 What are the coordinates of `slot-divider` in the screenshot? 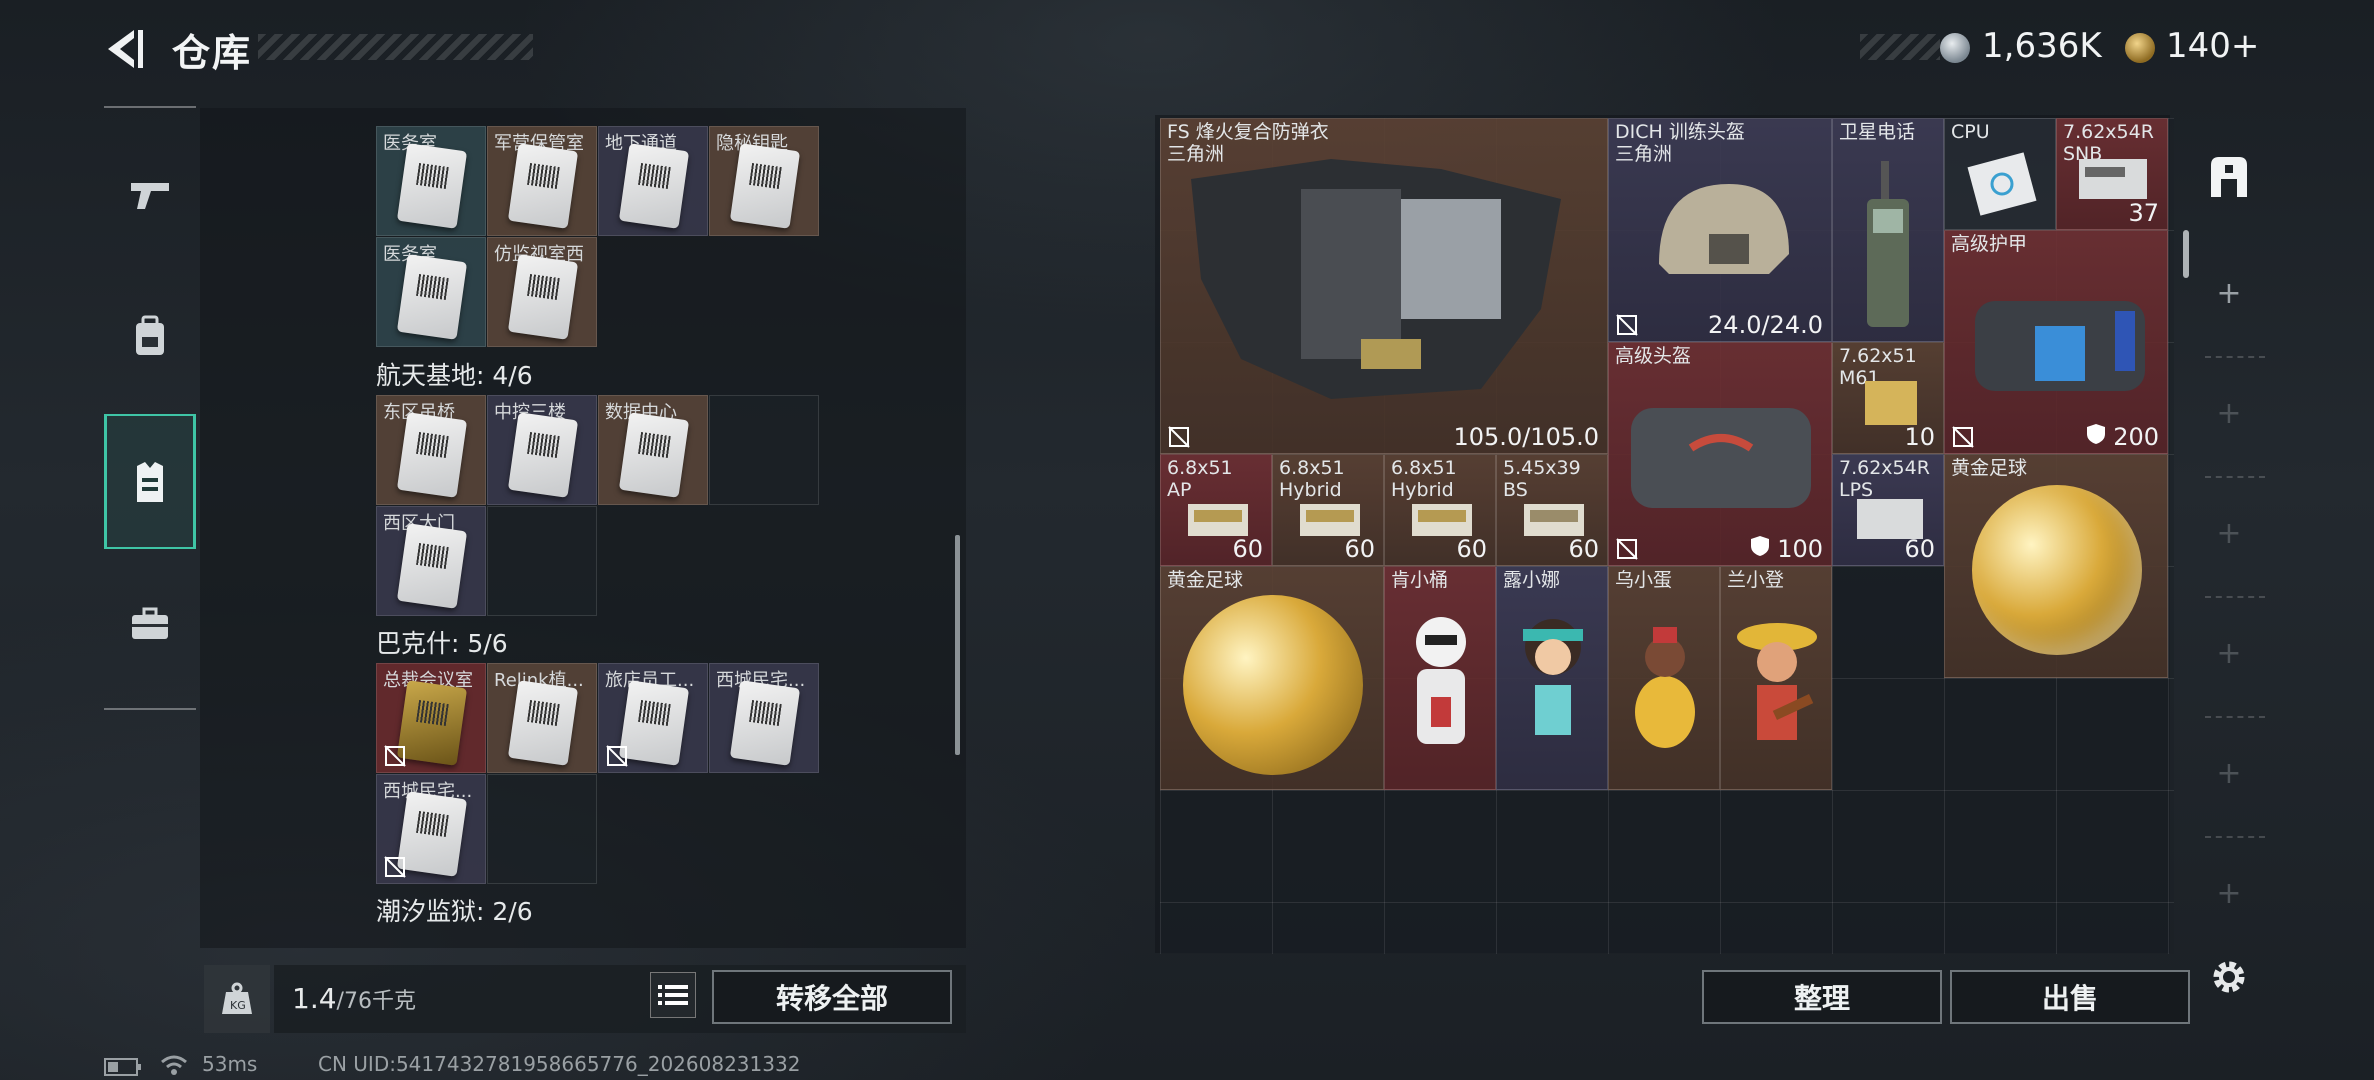 It's located at (2235, 357).